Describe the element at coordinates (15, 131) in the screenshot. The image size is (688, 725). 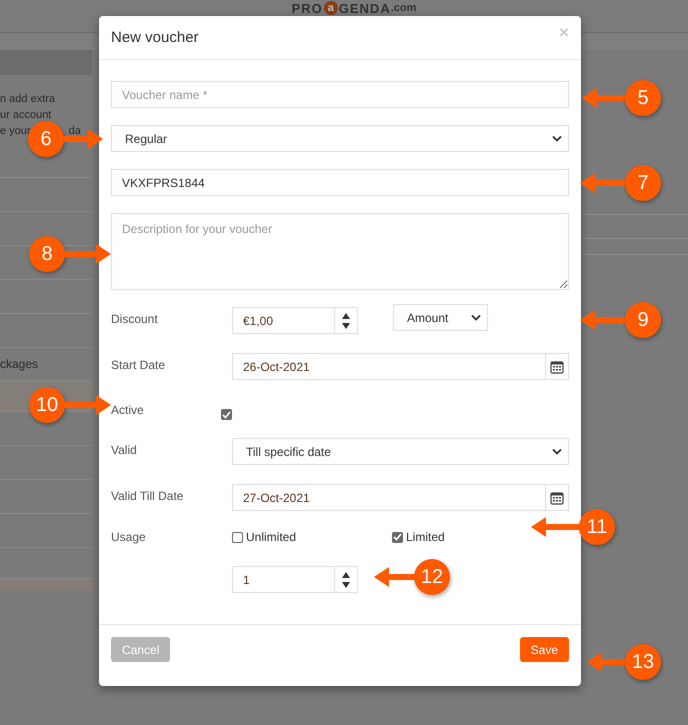
I see `background-text: e your` at that location.